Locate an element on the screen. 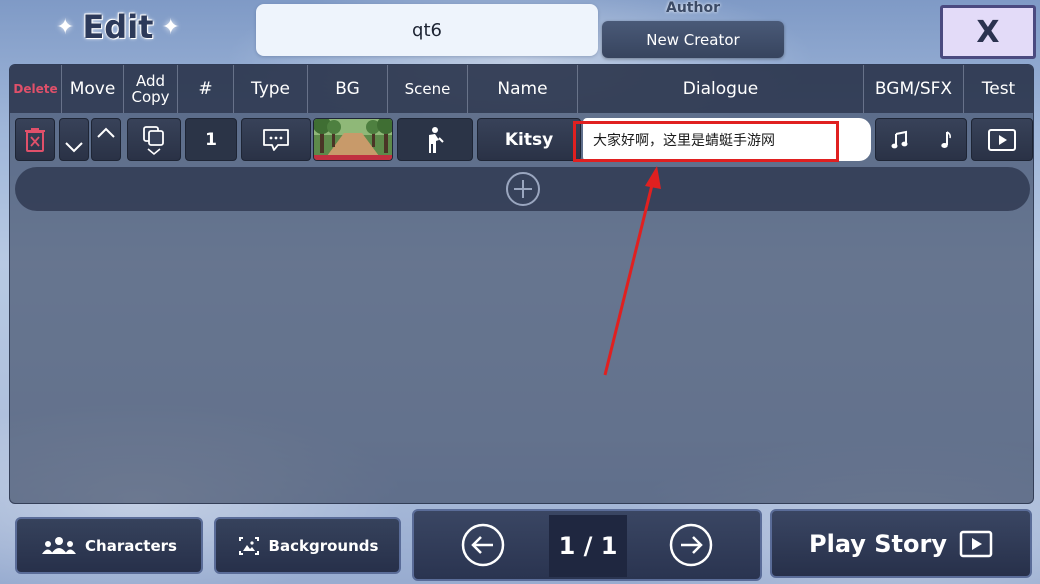 This screenshot has width=1040, height=584. move-down-button is located at coordinates (74, 139).